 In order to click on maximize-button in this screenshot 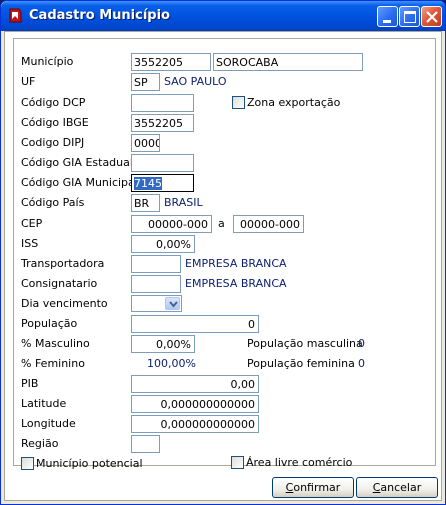, I will do `click(409, 16)`.